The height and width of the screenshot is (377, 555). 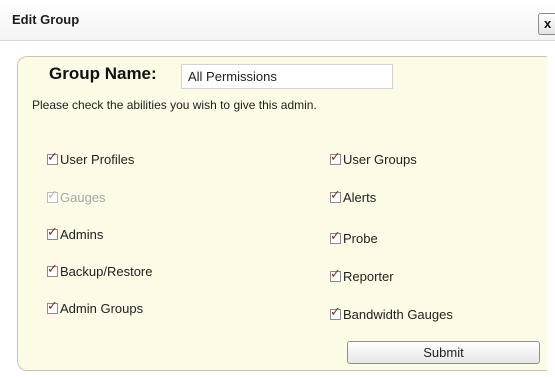 I want to click on permission-label-bandwidth-gauges: Bandwidth Gauges, so click(x=398, y=314).